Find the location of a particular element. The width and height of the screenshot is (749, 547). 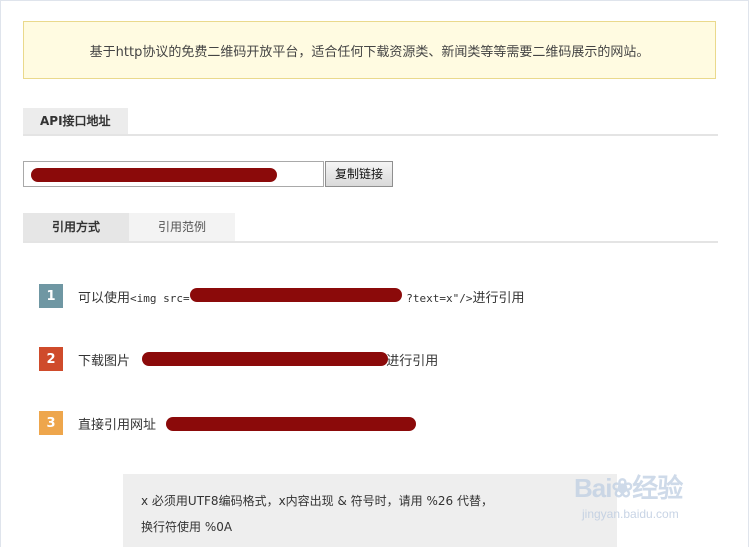

step-1-prefix: 可以使用 is located at coordinates (104, 298).